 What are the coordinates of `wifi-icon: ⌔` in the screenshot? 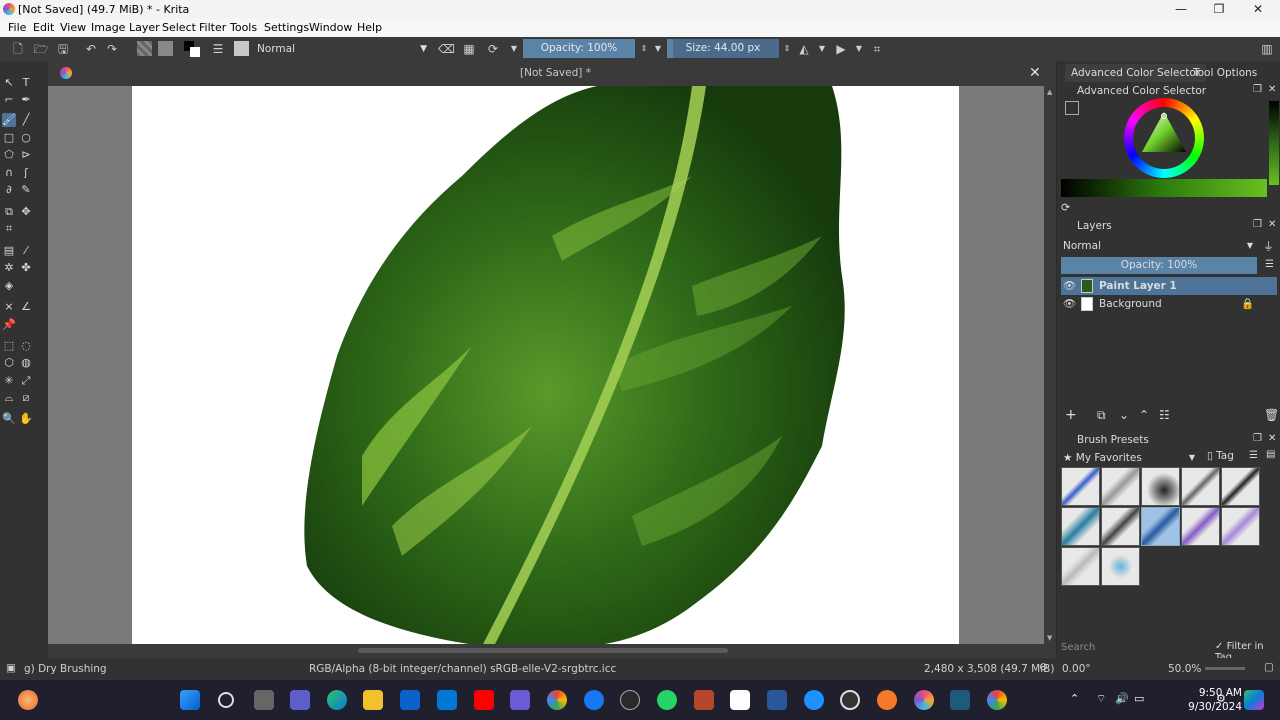 It's located at (1101, 699).